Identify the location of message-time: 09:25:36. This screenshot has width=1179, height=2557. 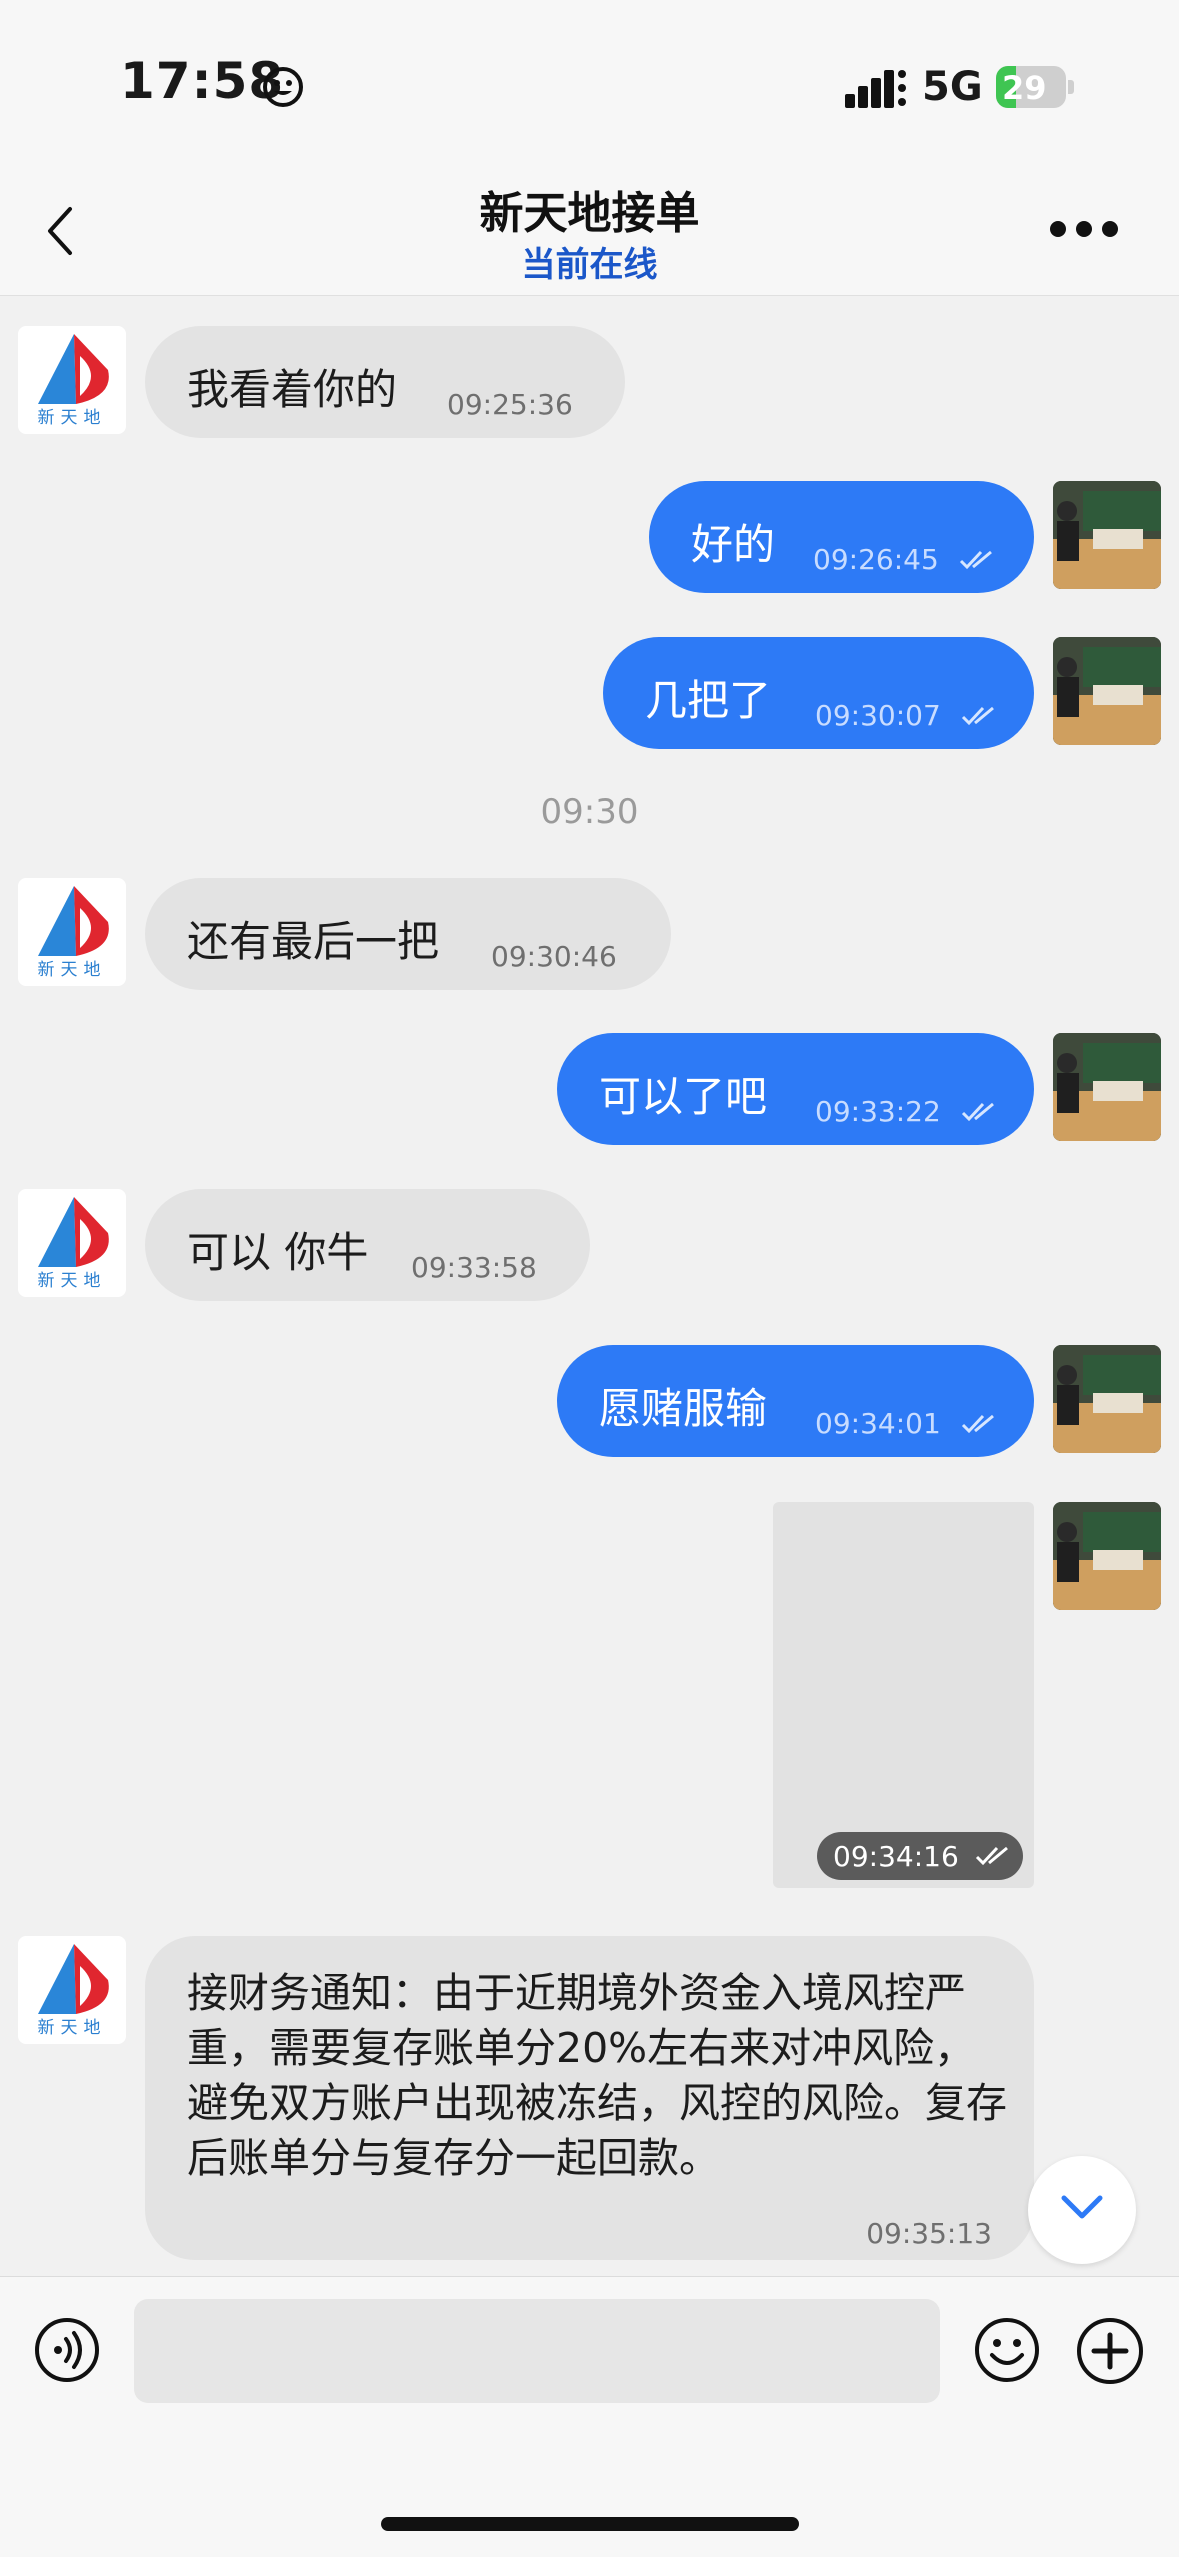
(510, 404).